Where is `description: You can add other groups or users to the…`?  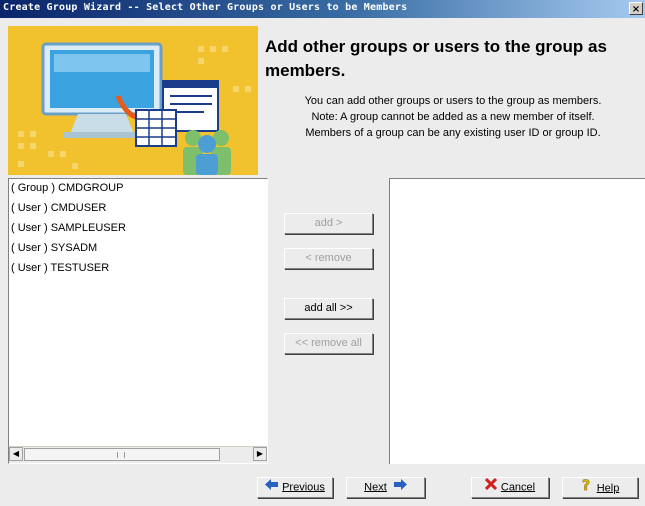 description: You can add other groups or users to the… is located at coordinates (453, 117).